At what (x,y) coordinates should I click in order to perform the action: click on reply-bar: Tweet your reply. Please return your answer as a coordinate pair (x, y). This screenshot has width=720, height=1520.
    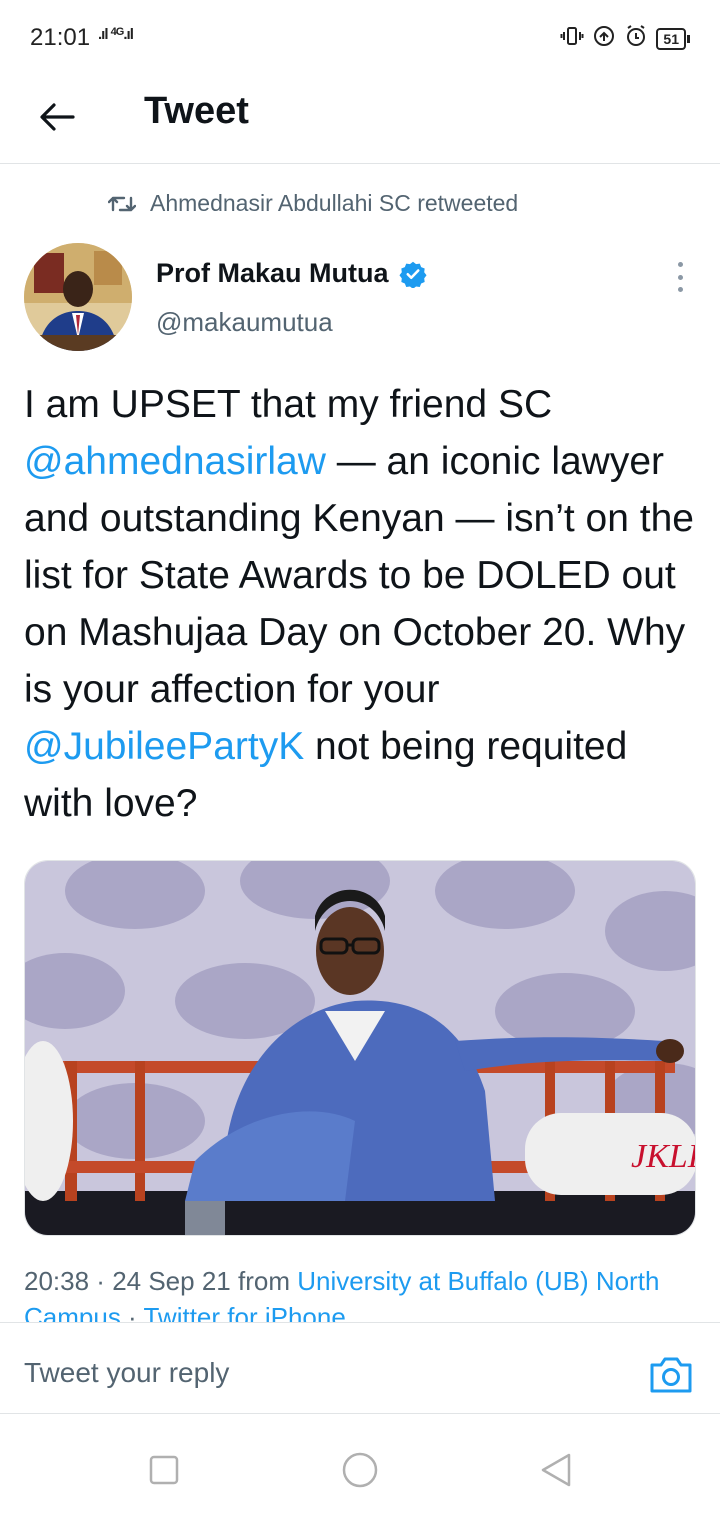
    Looking at the image, I should click on (360, 1368).